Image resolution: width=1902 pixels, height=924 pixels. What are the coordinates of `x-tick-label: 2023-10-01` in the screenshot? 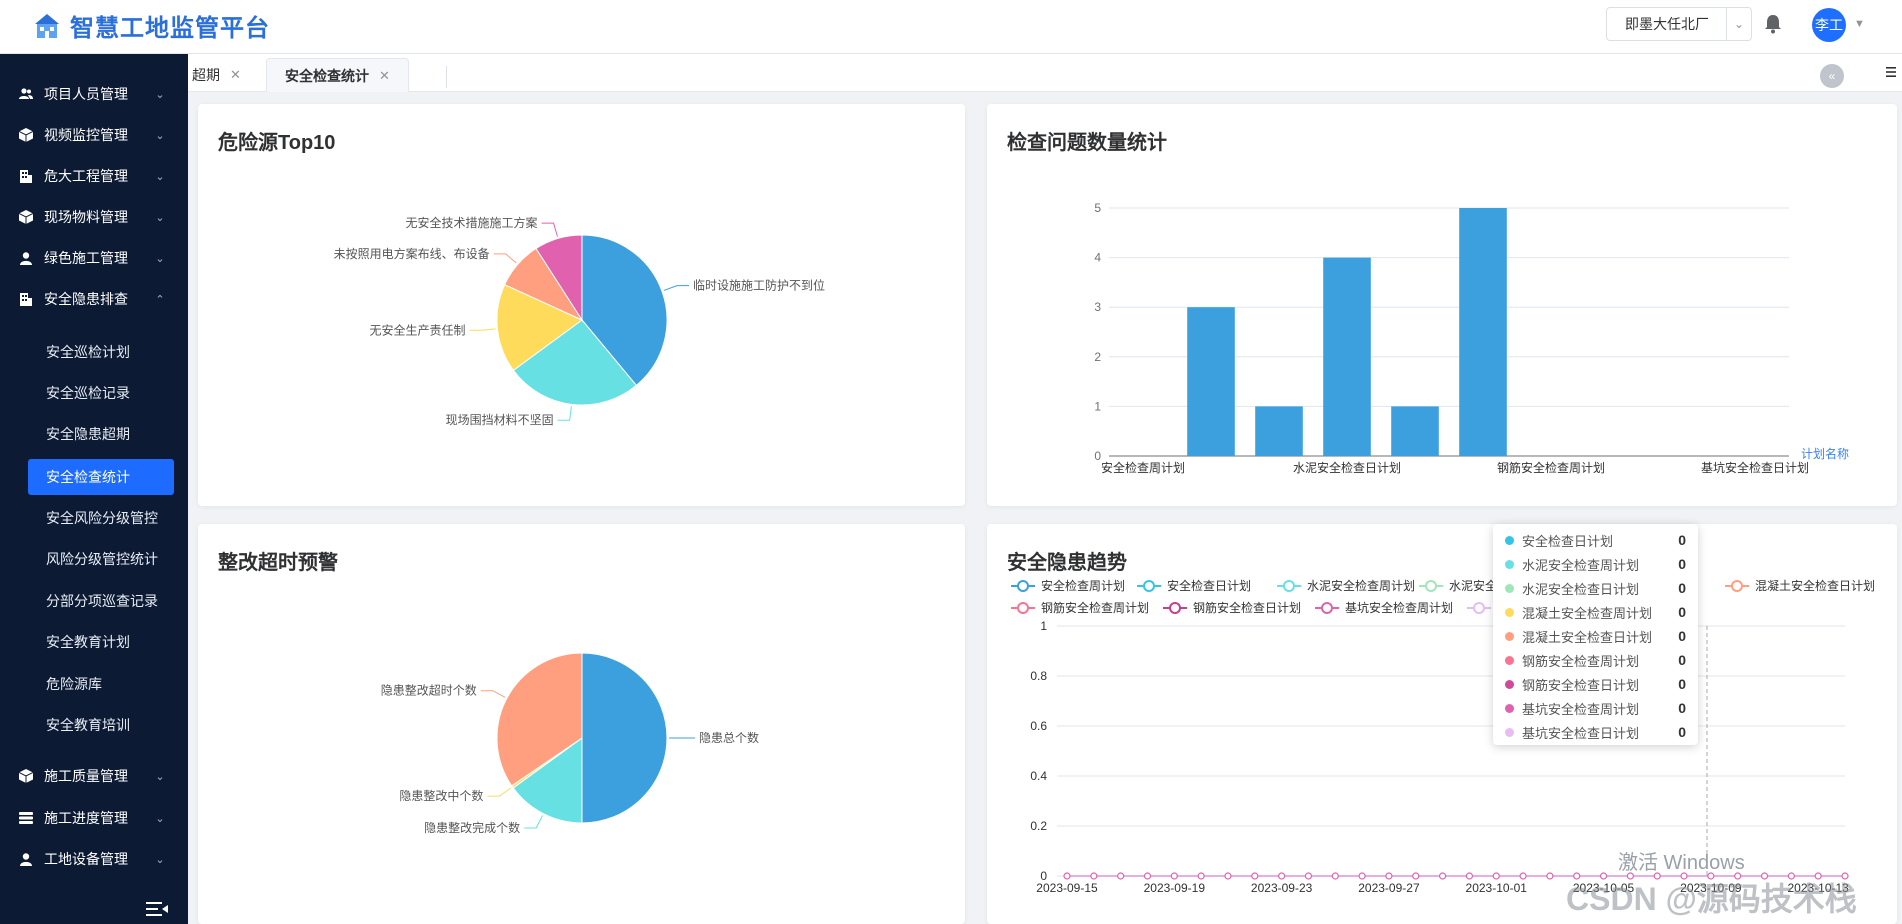 It's located at (1497, 888).